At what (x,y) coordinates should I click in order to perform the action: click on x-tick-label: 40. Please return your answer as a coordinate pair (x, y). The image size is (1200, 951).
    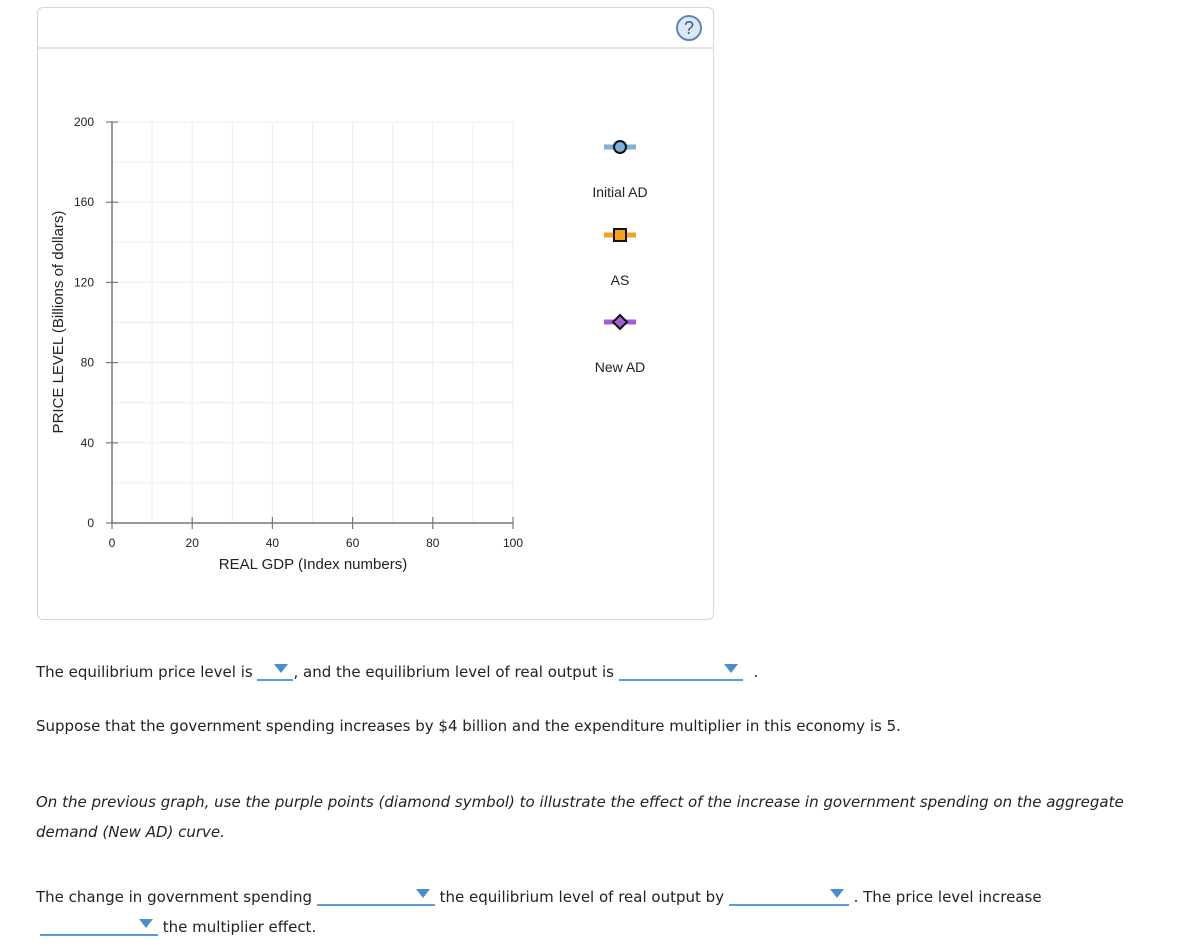
    Looking at the image, I should click on (273, 543).